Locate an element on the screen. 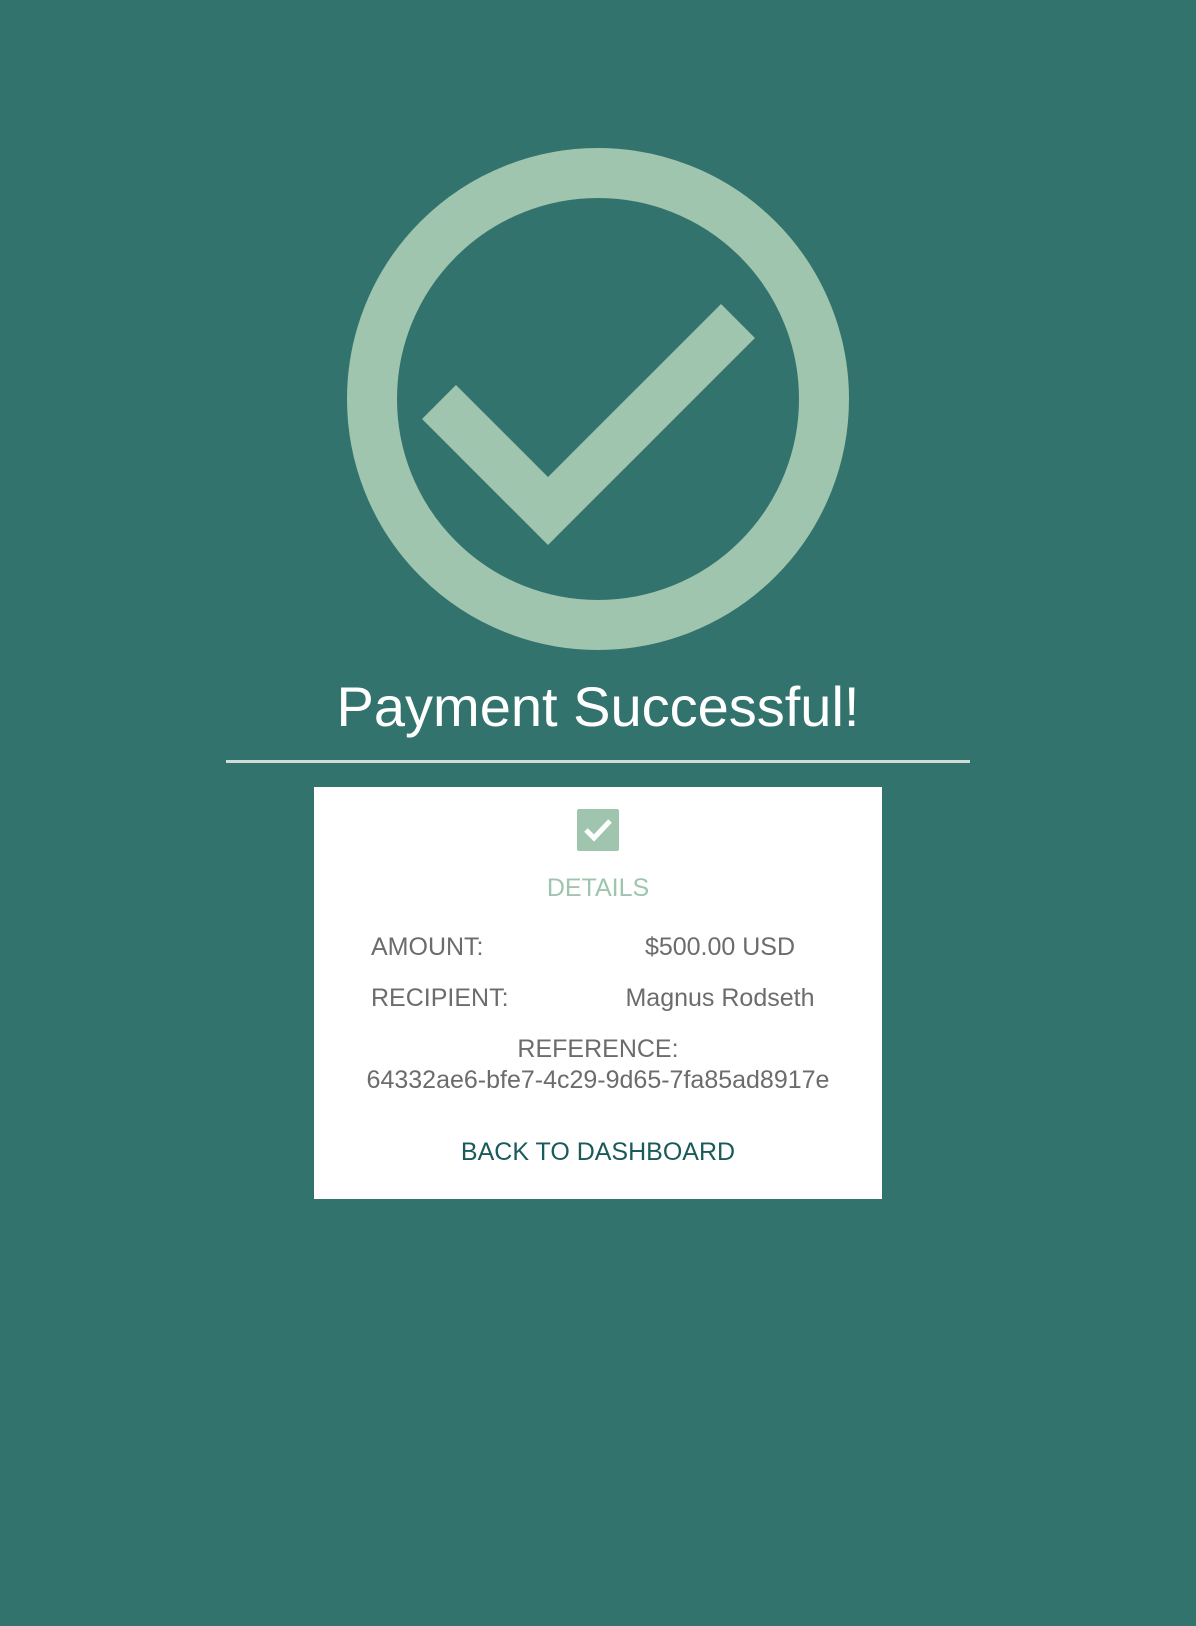 Image resolution: width=1196 pixels, height=1626 pixels. recipient-value: Magnus Rodseth is located at coordinates (720, 998).